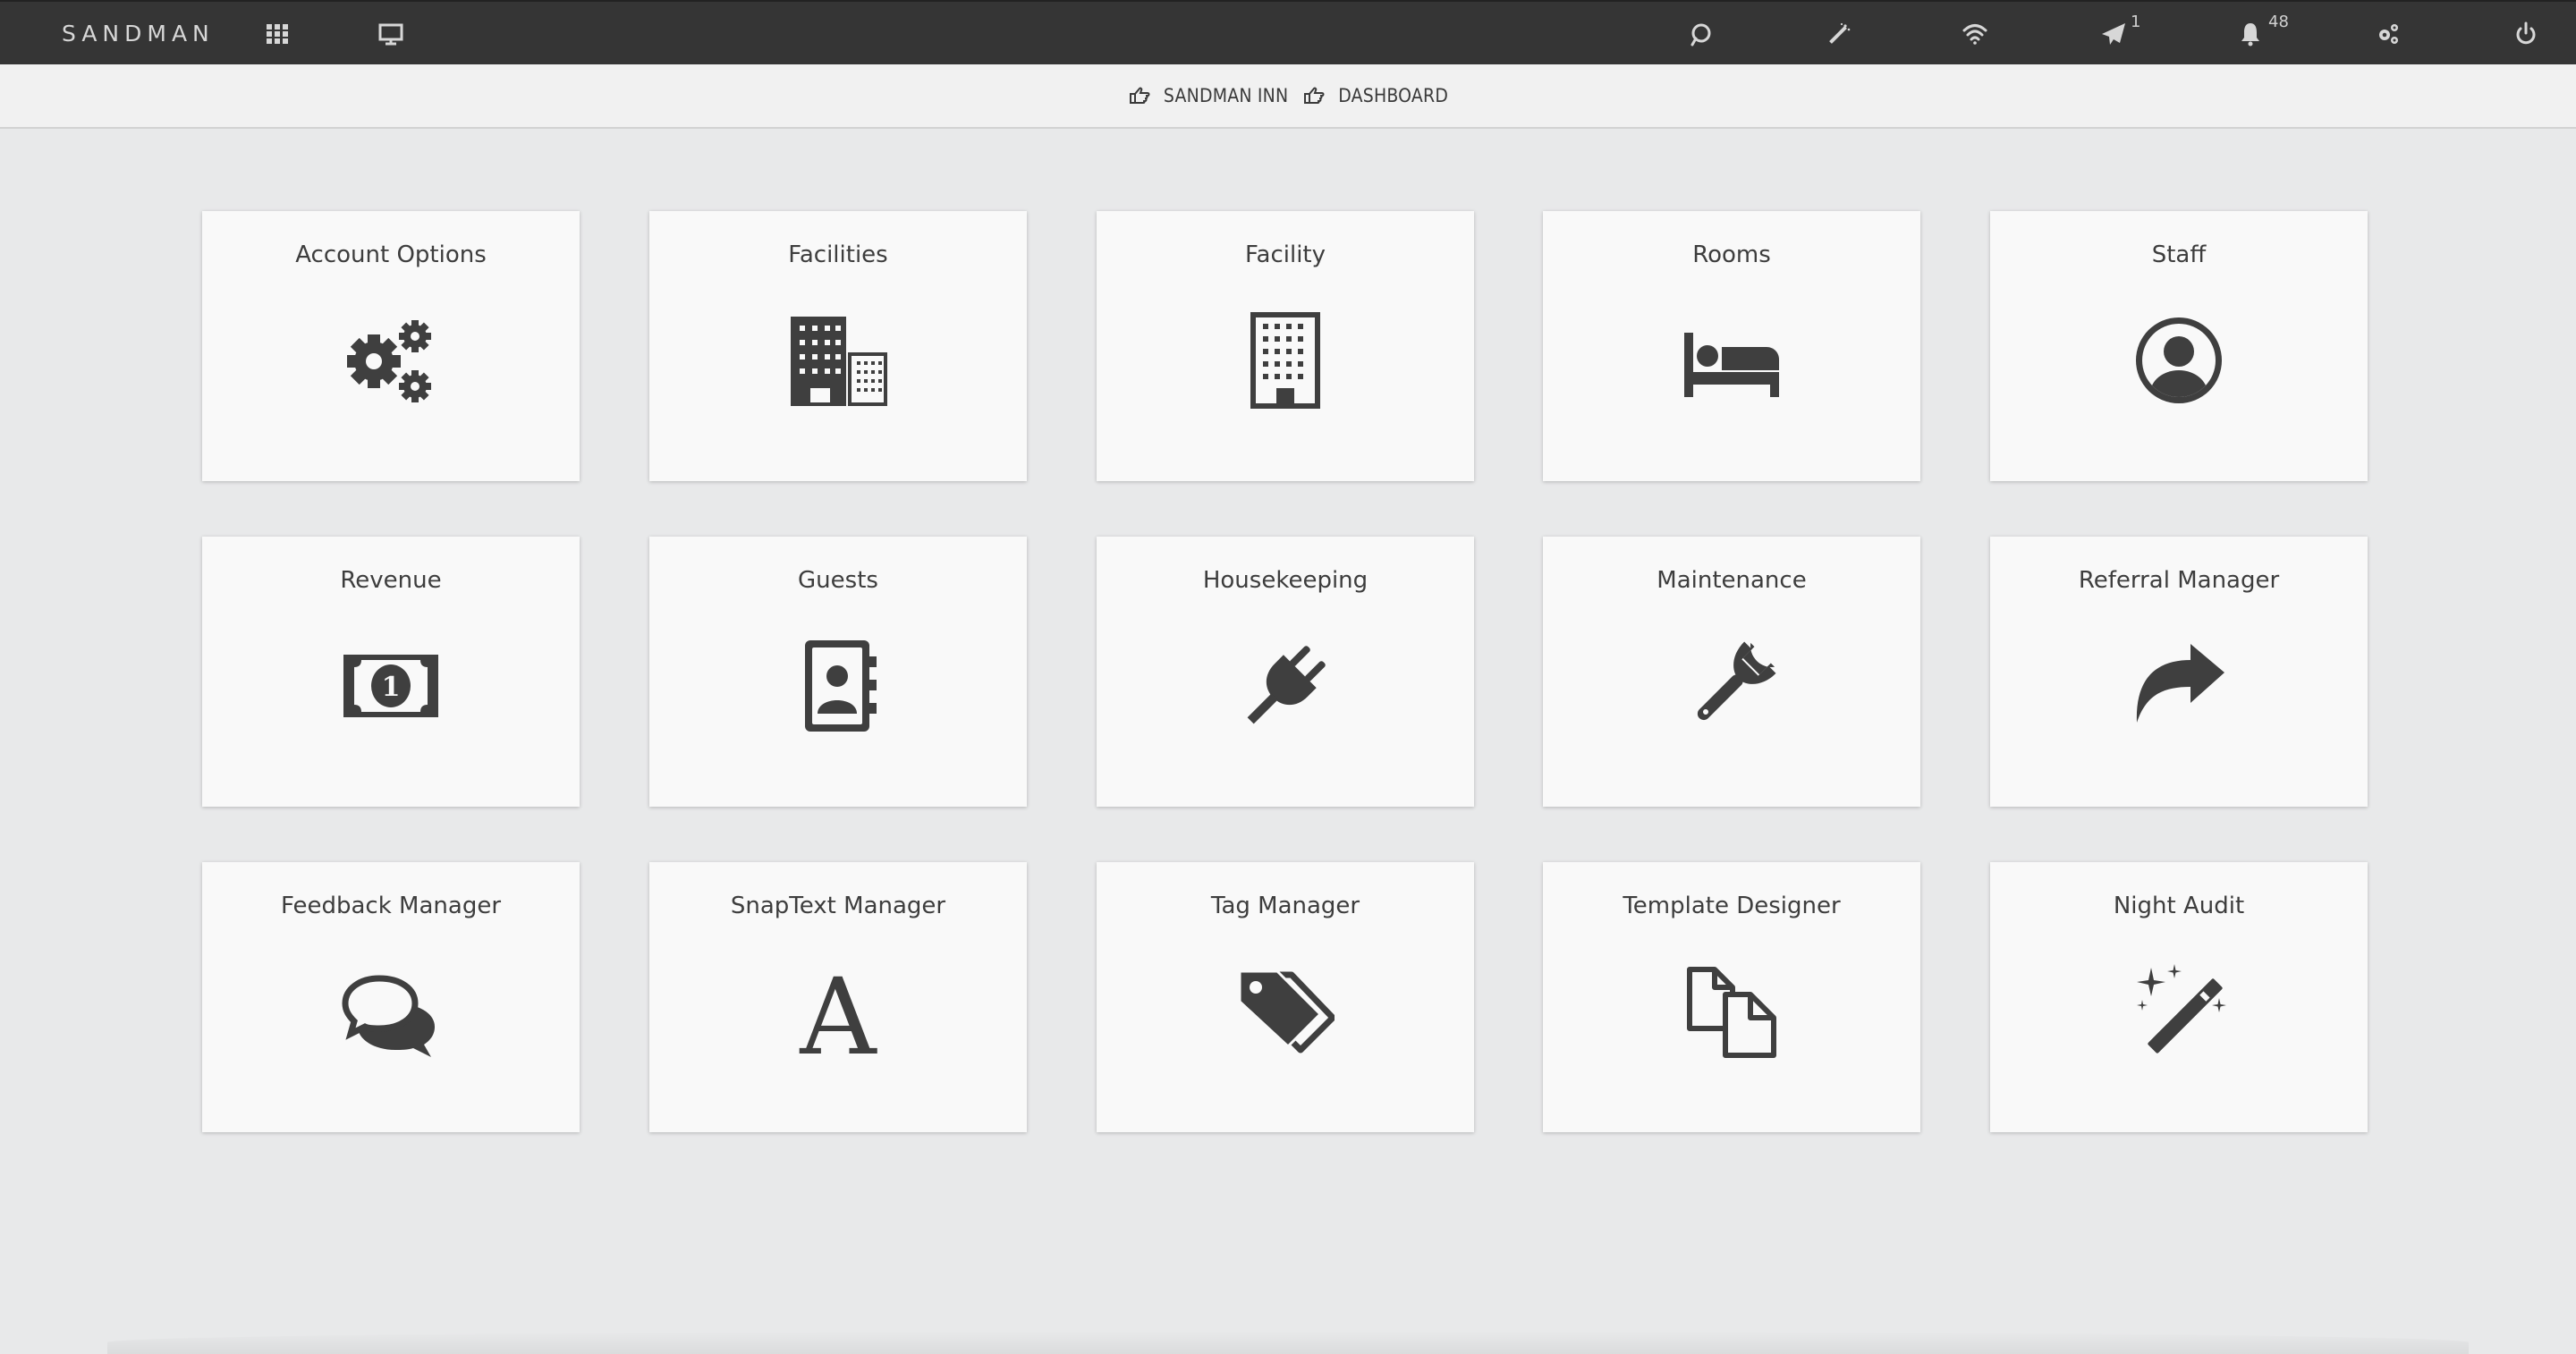 Image resolution: width=2576 pixels, height=1354 pixels. I want to click on tile-revenue: Revenue 1, so click(391, 672).